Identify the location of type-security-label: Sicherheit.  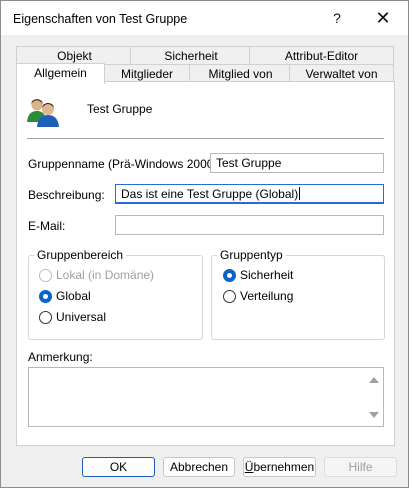
(266, 275).